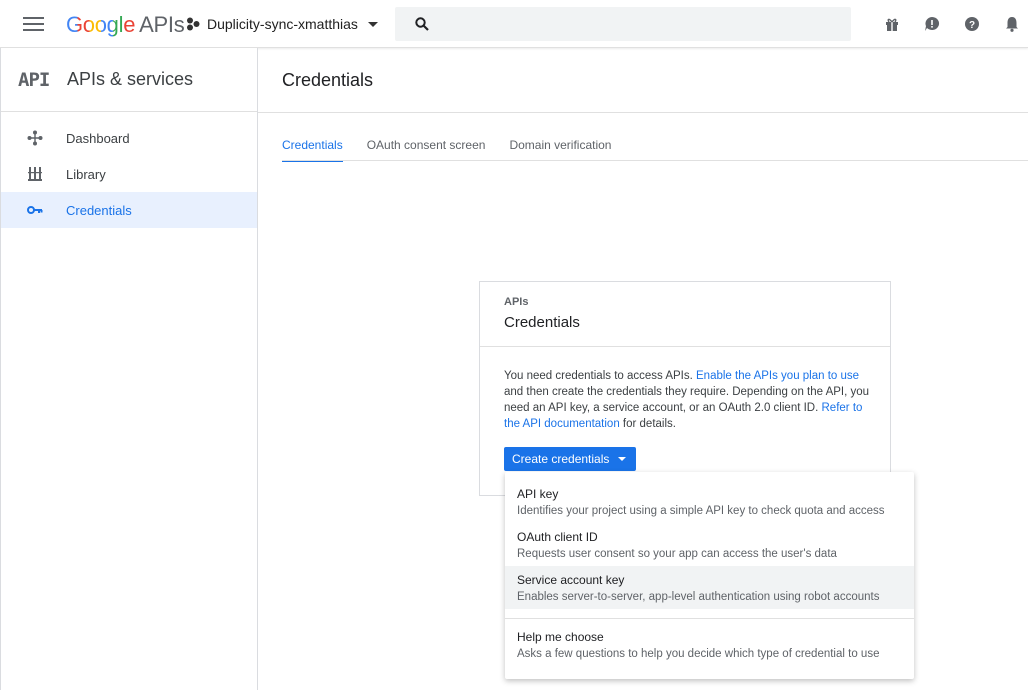 This screenshot has height=690, width=1028. I want to click on tab-credentials: Credentials, so click(312, 147).